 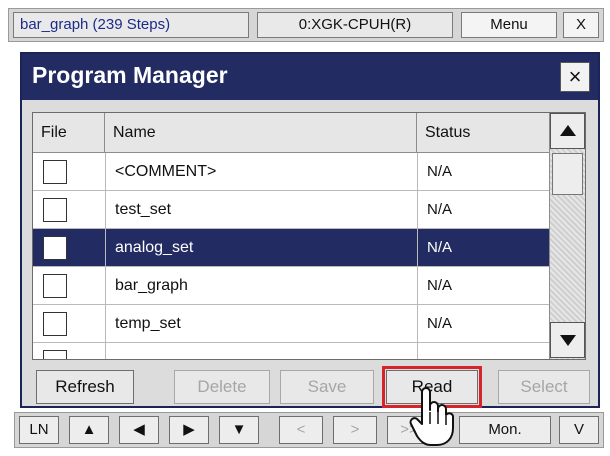 I want to click on cpu-indicator: 0:XGK-CPUH(R), so click(x=355, y=25).